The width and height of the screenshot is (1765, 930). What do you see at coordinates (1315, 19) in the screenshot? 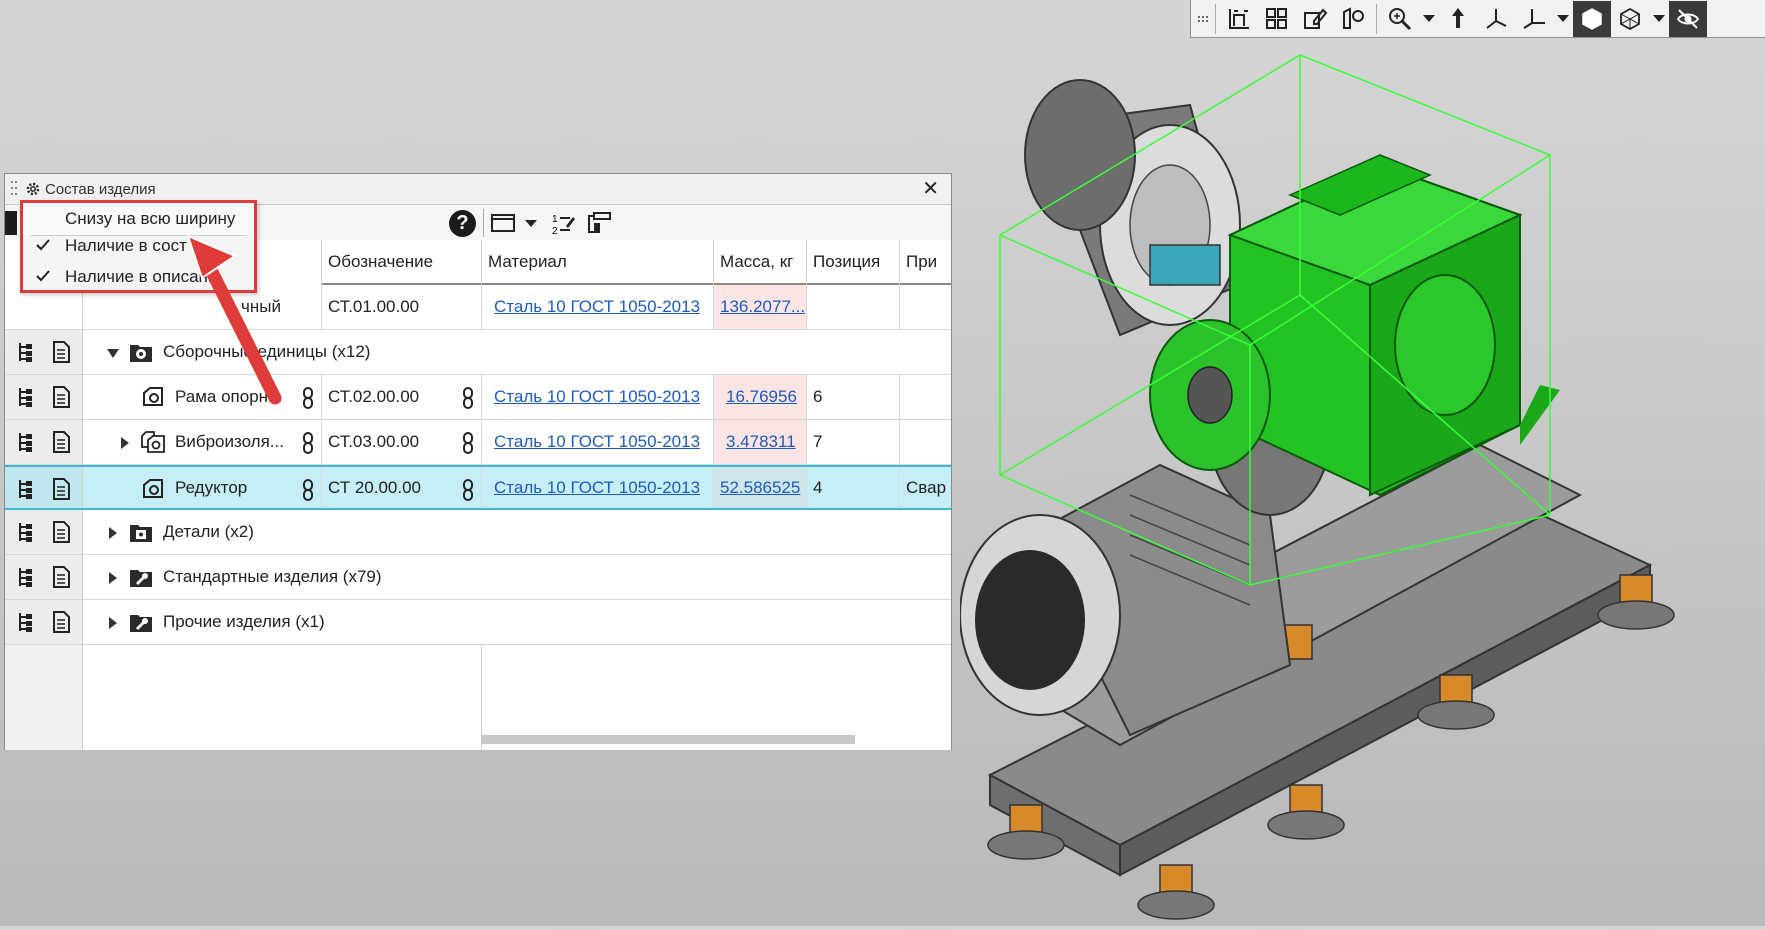
I see `edit-button` at bounding box center [1315, 19].